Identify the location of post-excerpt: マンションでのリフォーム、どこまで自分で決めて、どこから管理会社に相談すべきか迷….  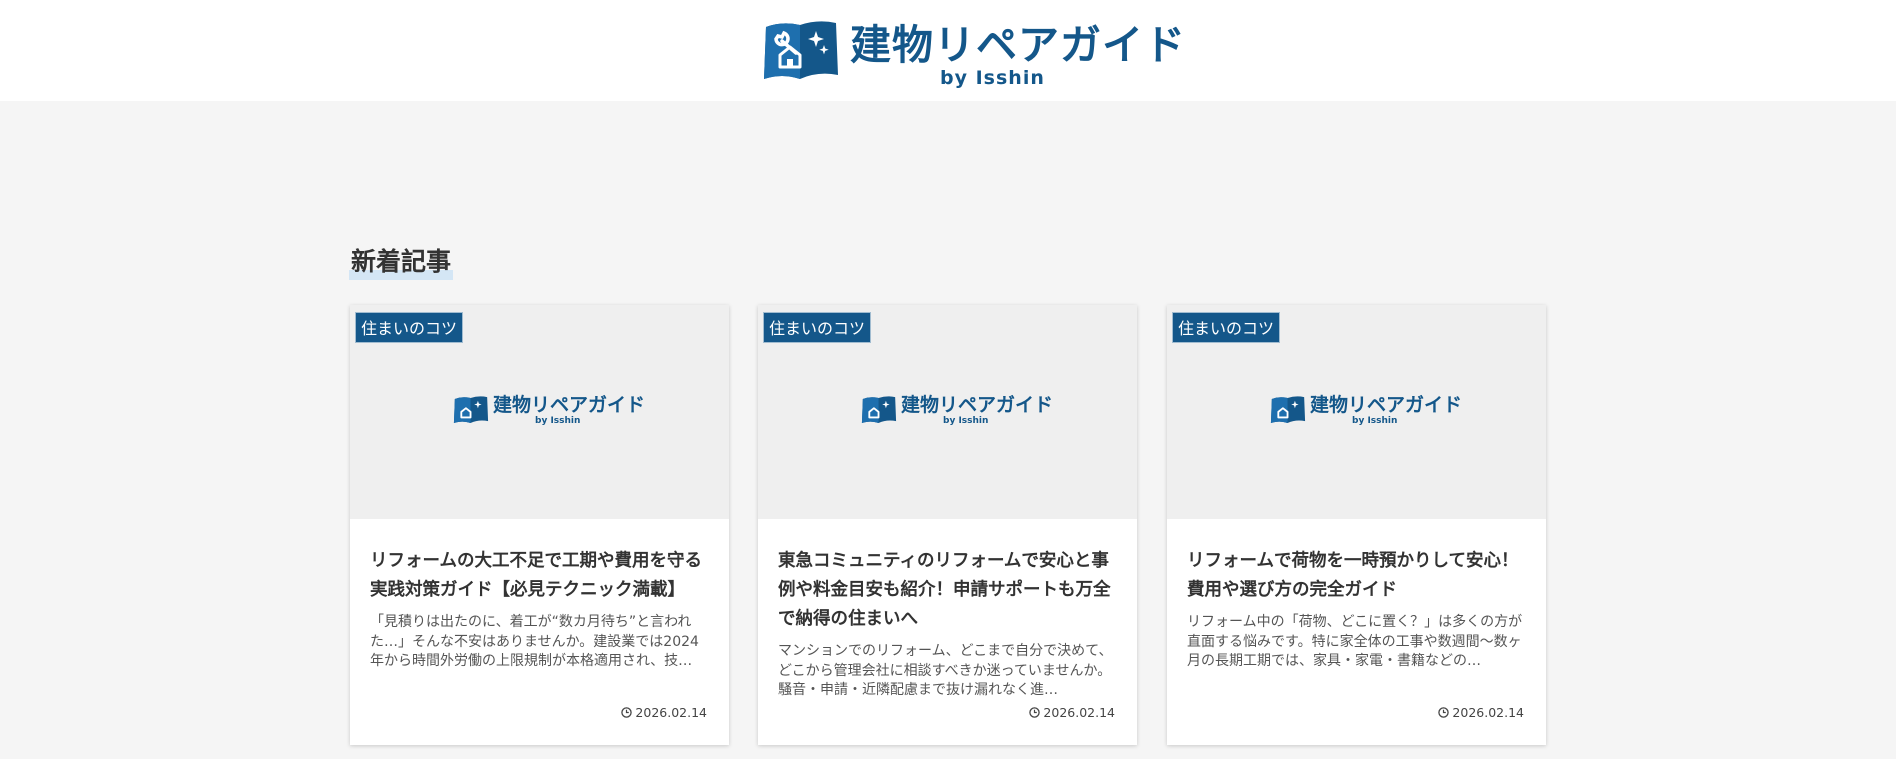
(945, 670).